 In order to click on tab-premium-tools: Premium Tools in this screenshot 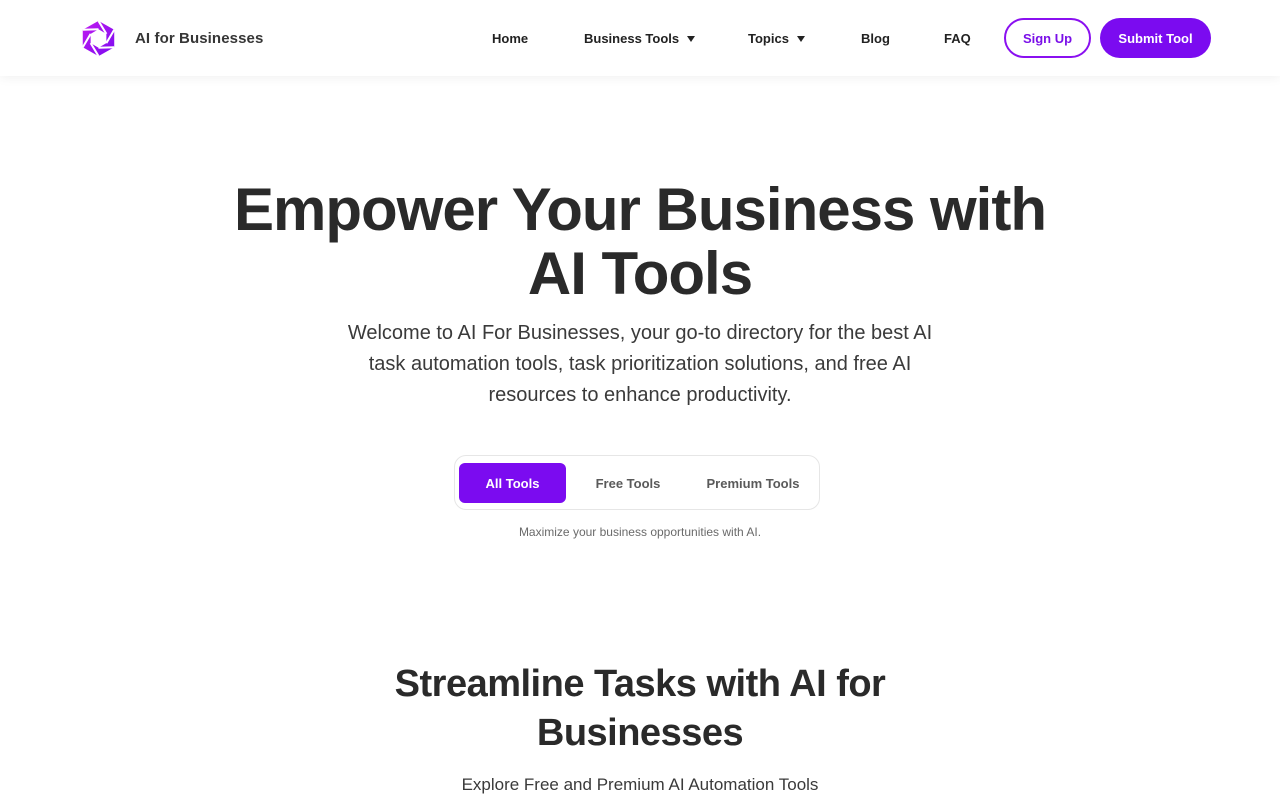, I will do `click(753, 483)`.